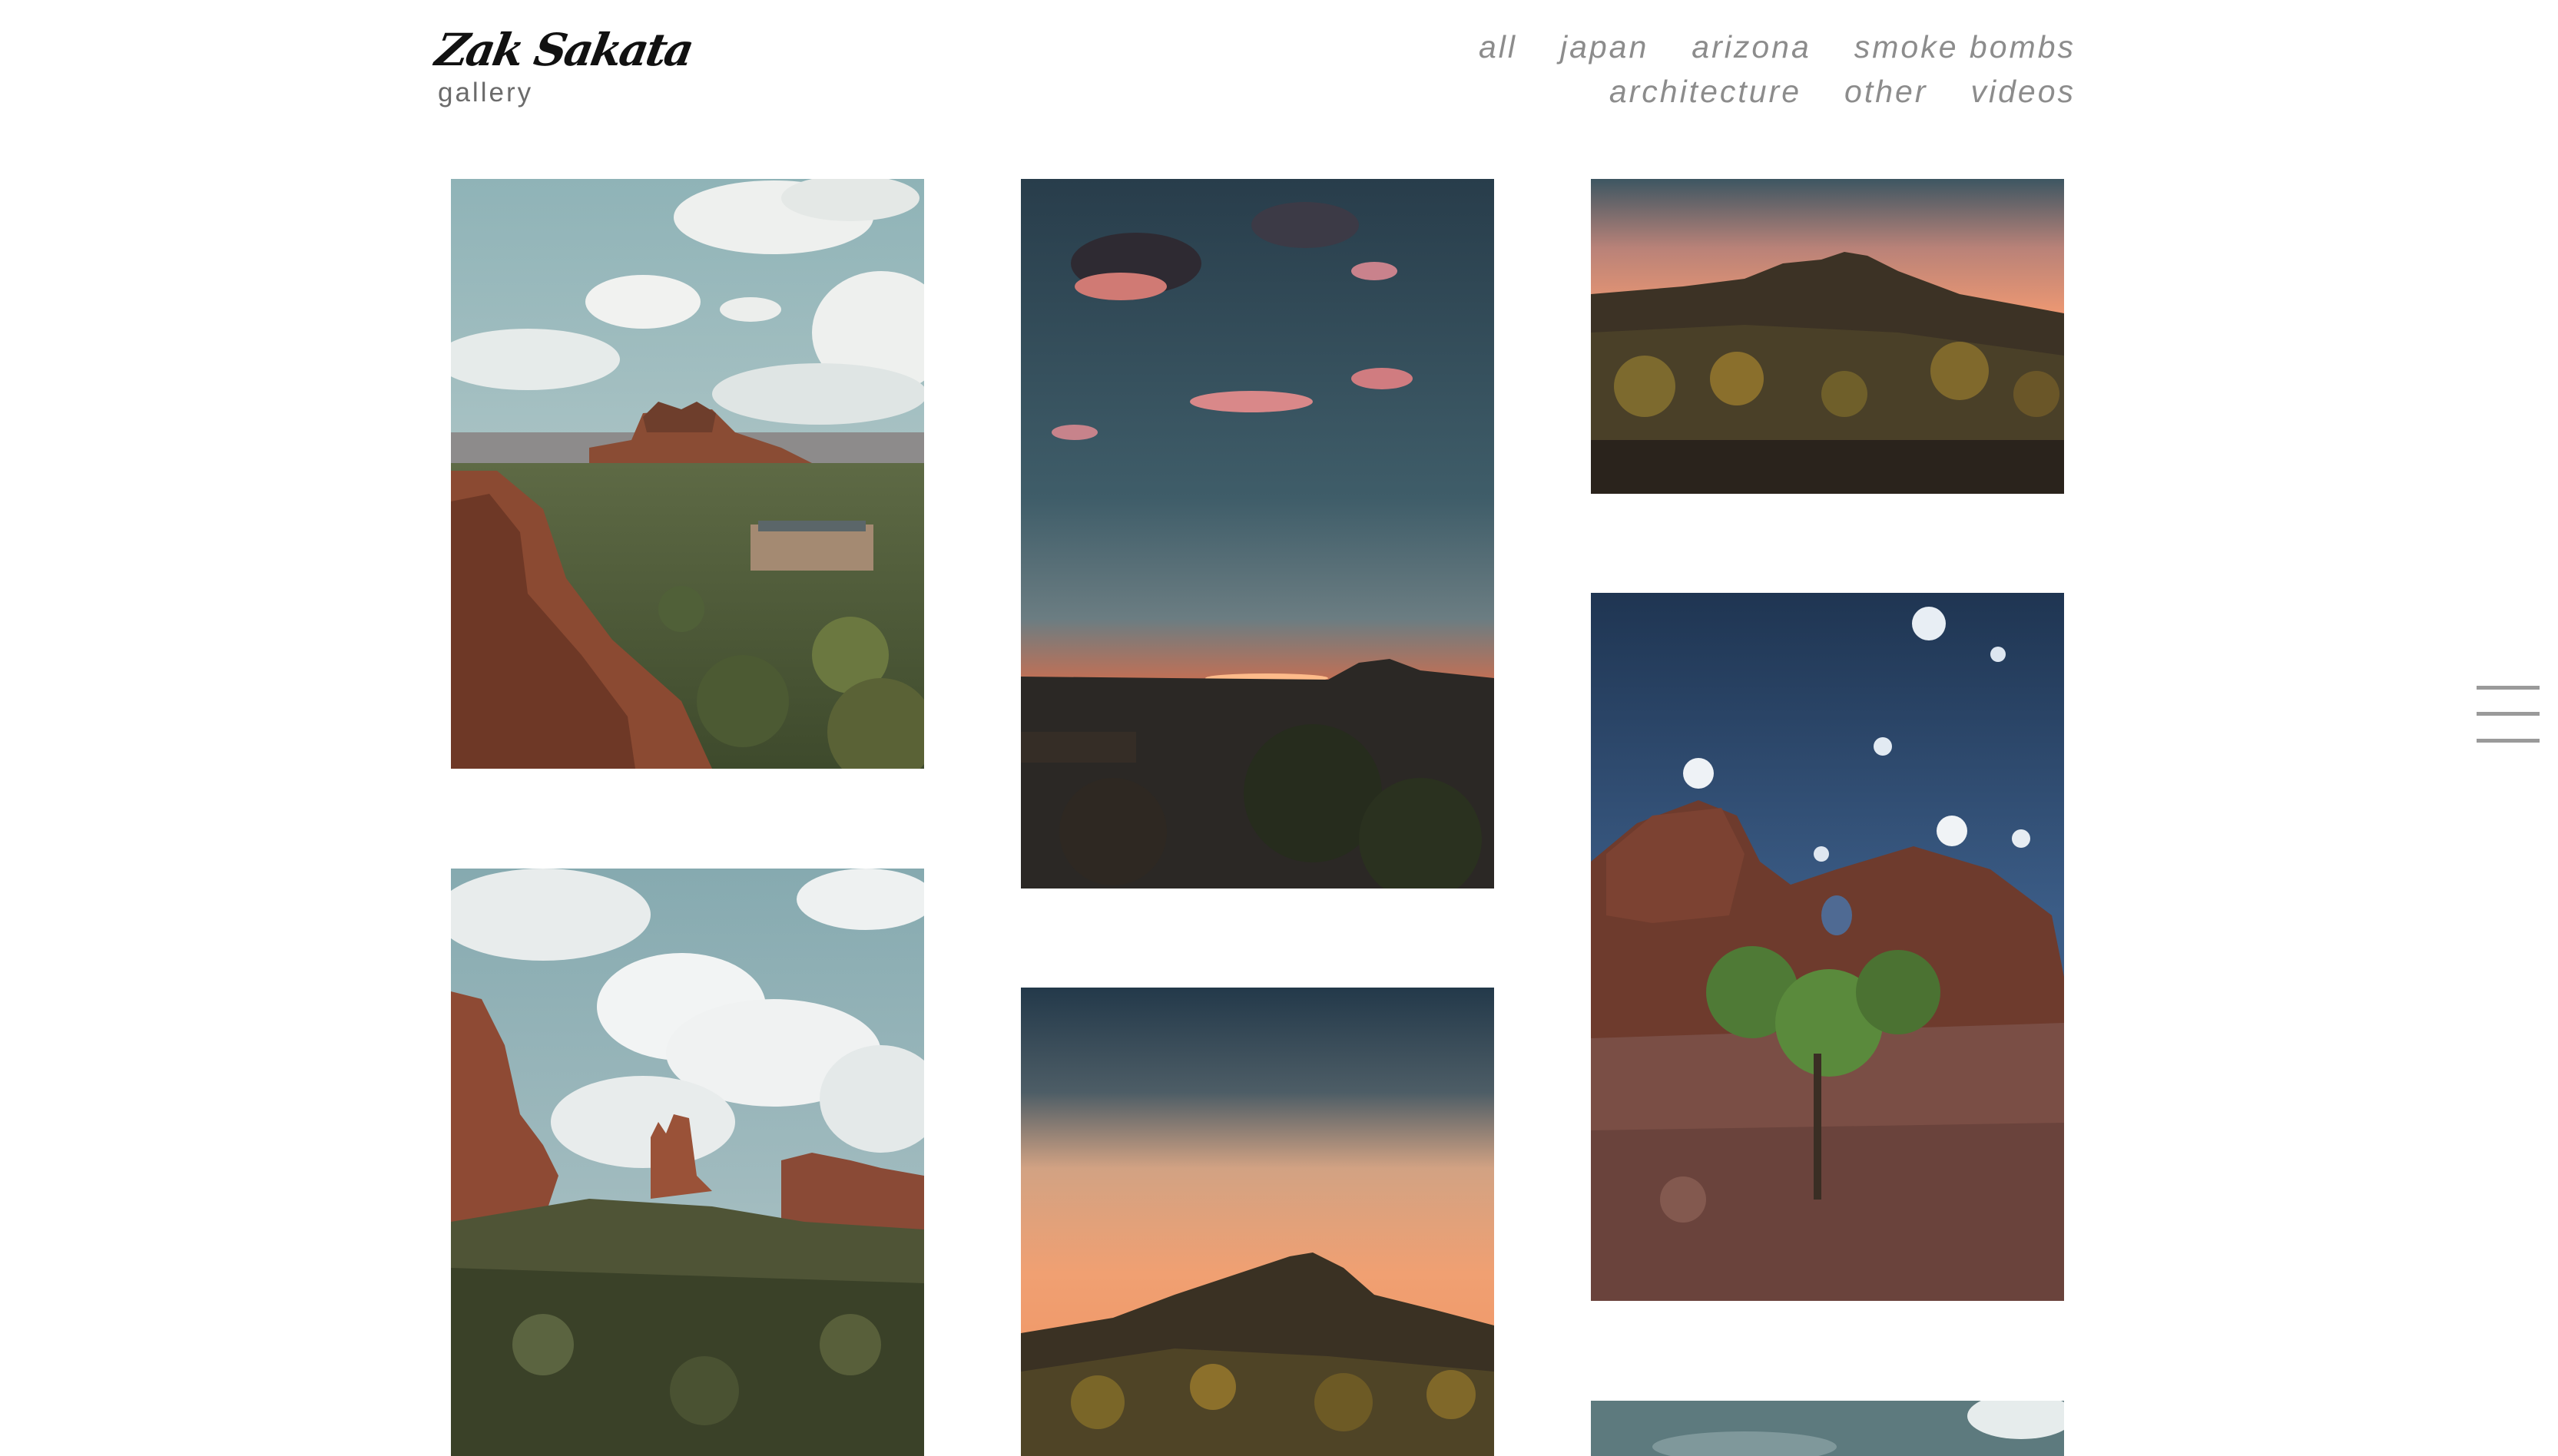  I want to click on nav-link-other: other, so click(1885, 92).